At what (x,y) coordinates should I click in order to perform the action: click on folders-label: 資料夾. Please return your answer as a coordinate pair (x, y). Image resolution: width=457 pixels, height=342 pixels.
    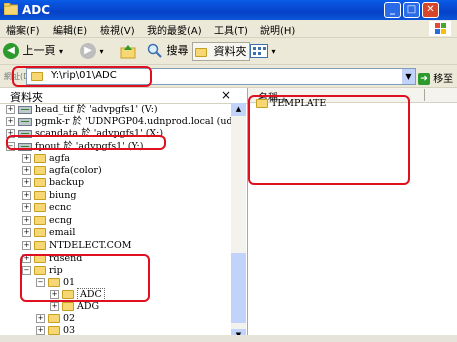
    Looking at the image, I should click on (230, 51).